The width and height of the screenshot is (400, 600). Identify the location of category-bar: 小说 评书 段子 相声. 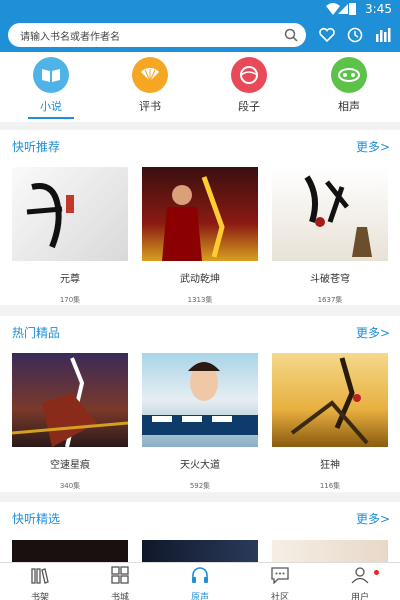
(200, 87).